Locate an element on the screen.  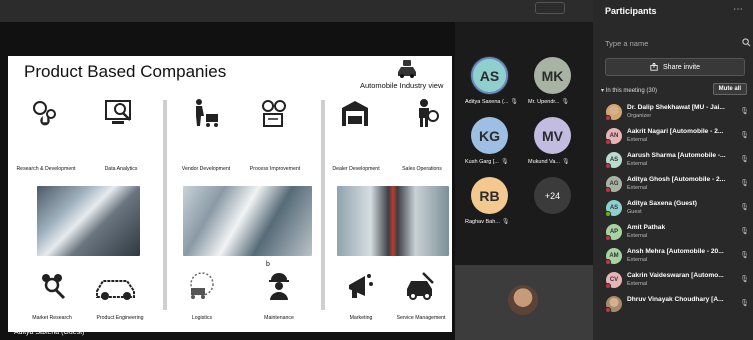
more-participants-tile: +24 is located at coordinates (552, 195).